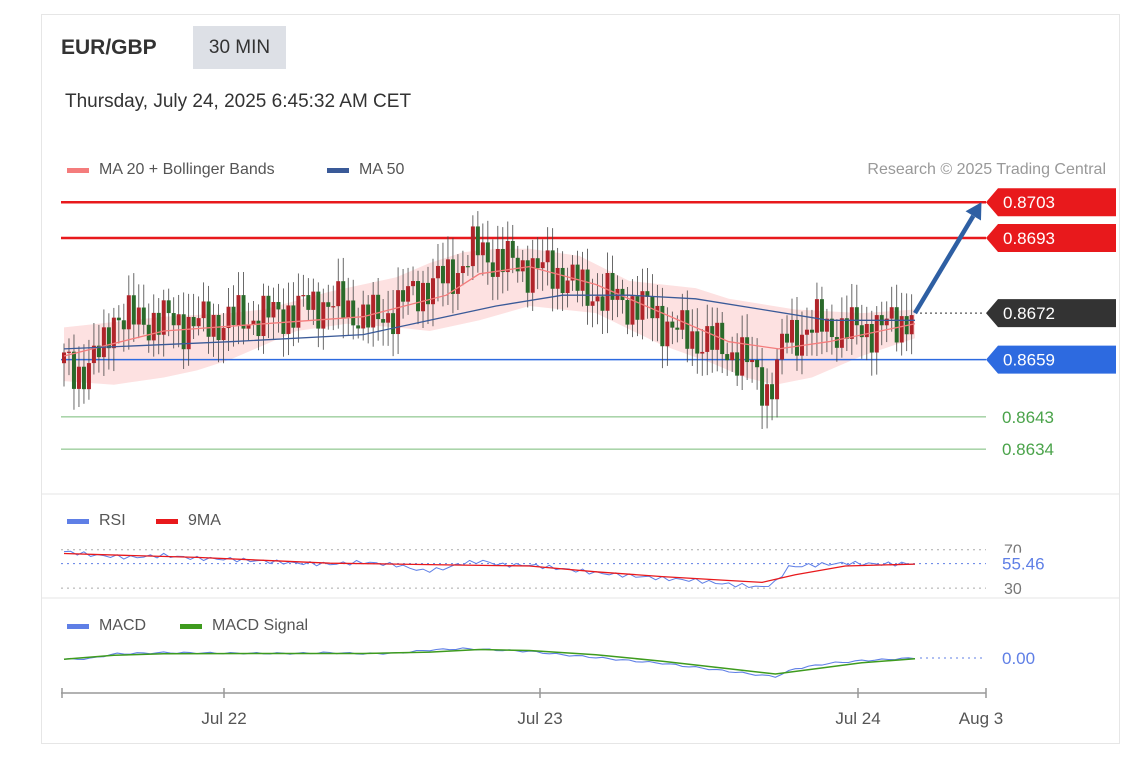 The image size is (1146, 768). Describe the element at coordinates (1029, 313) in the screenshot. I see `level-label-last-2: 0.8672` at that location.